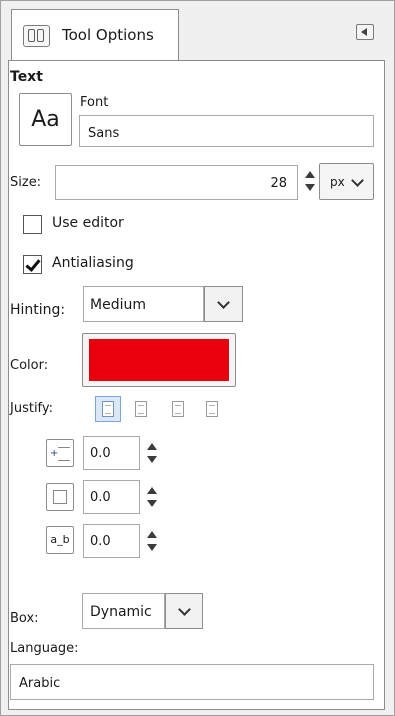 The height and width of the screenshot is (716, 395). I want to click on checkmark-icon, so click(33, 264).